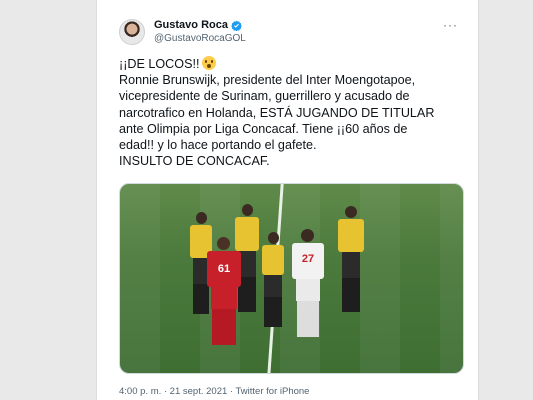 This screenshot has height=400, width=533. Describe the element at coordinates (224, 293) in the screenshot. I see `player-red-61: 61` at that location.